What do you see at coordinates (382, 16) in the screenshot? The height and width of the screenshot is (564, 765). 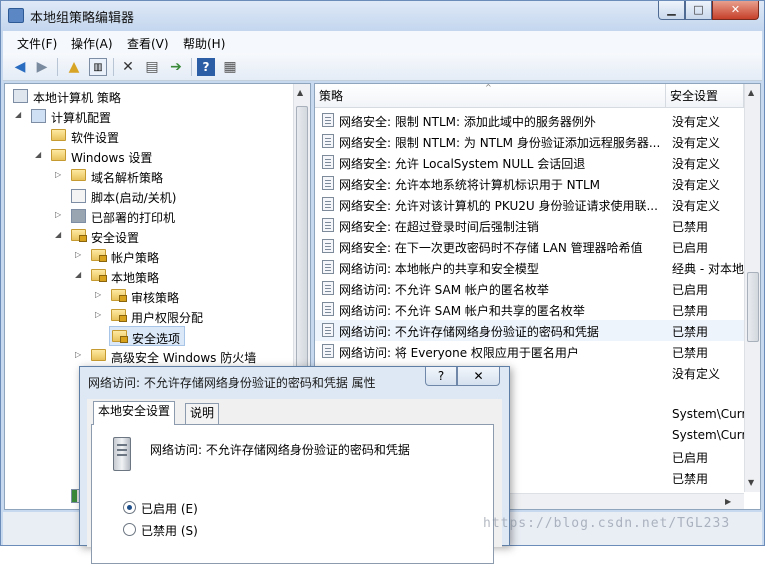 I see `title-bar: 本地组策略编辑器` at bounding box center [382, 16].